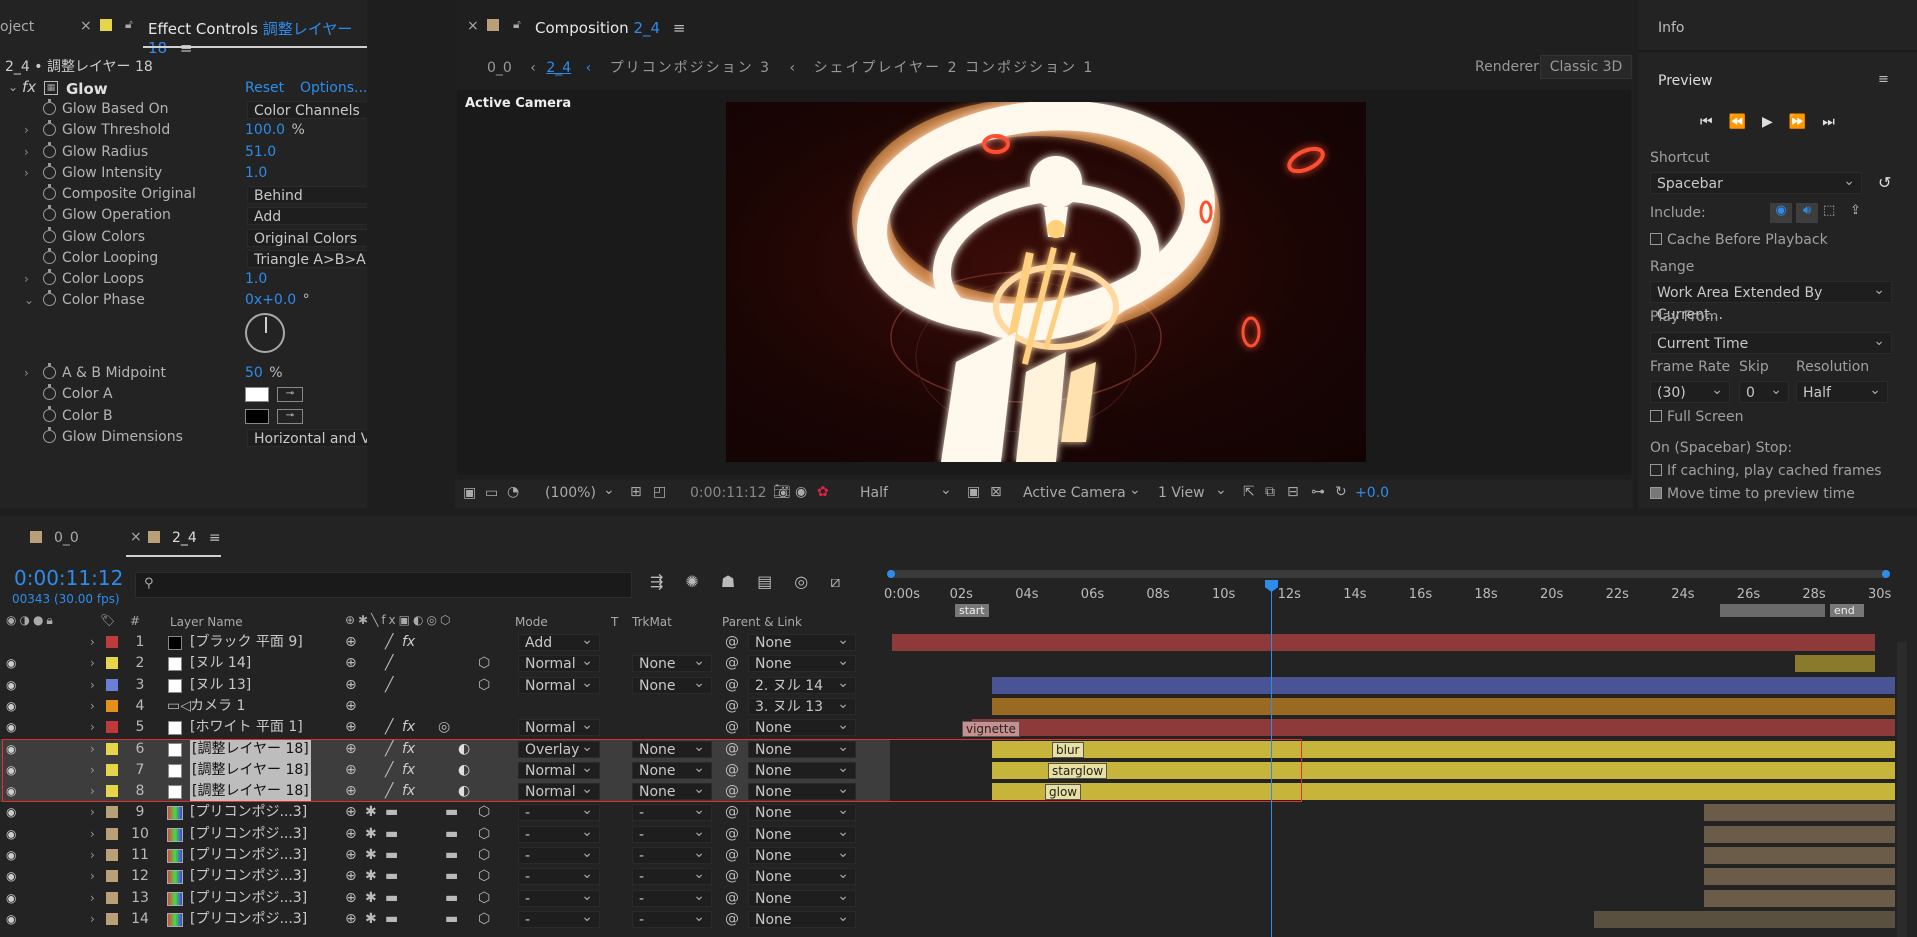 This screenshot has width=1917, height=937. Describe the element at coordinates (383, 585) in the screenshot. I see `layer-search-input: ⚲` at that location.